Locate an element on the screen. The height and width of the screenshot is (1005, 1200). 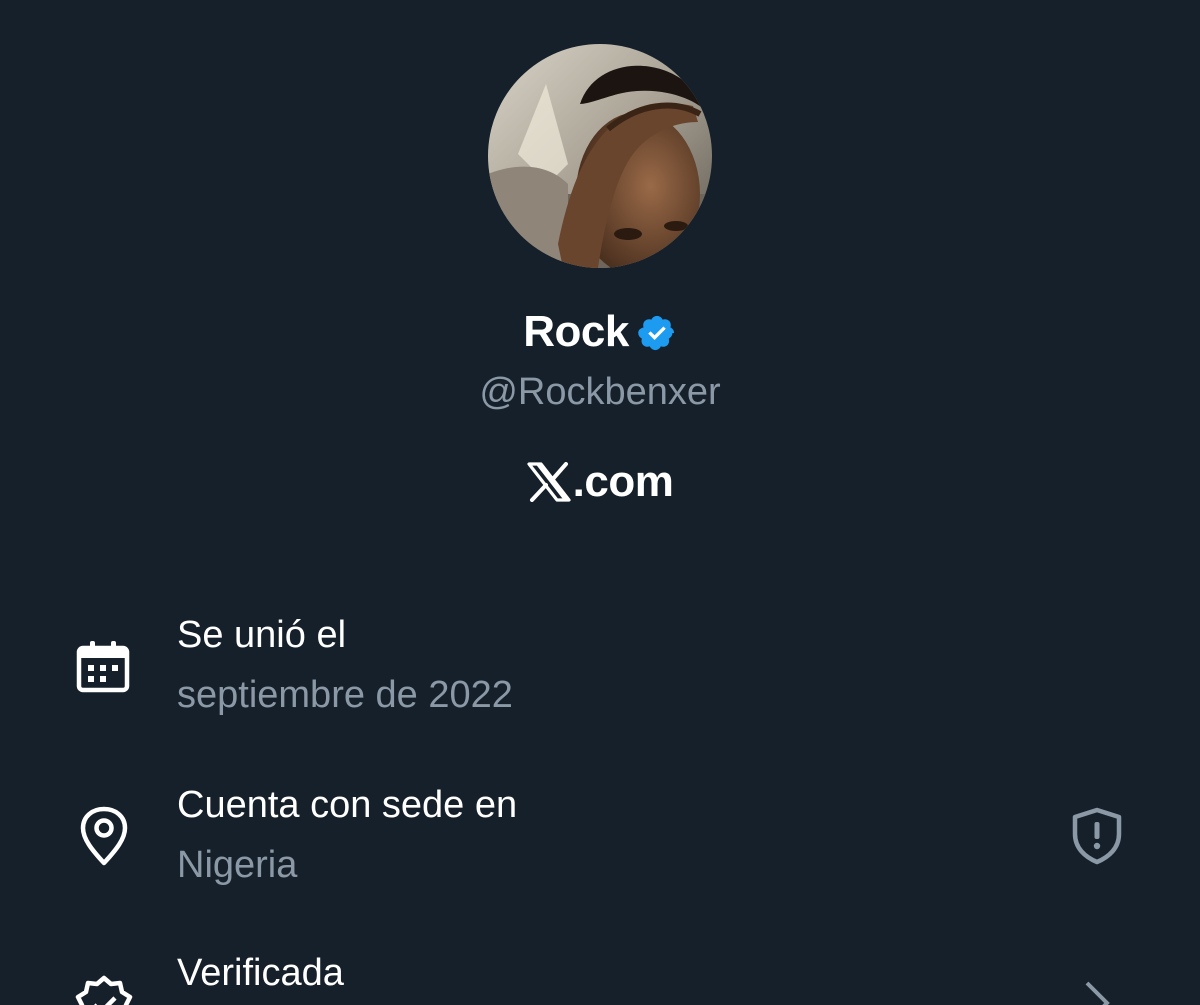
account-location-row: Cuenta con sede en Nigeria is located at coordinates (600, 841).